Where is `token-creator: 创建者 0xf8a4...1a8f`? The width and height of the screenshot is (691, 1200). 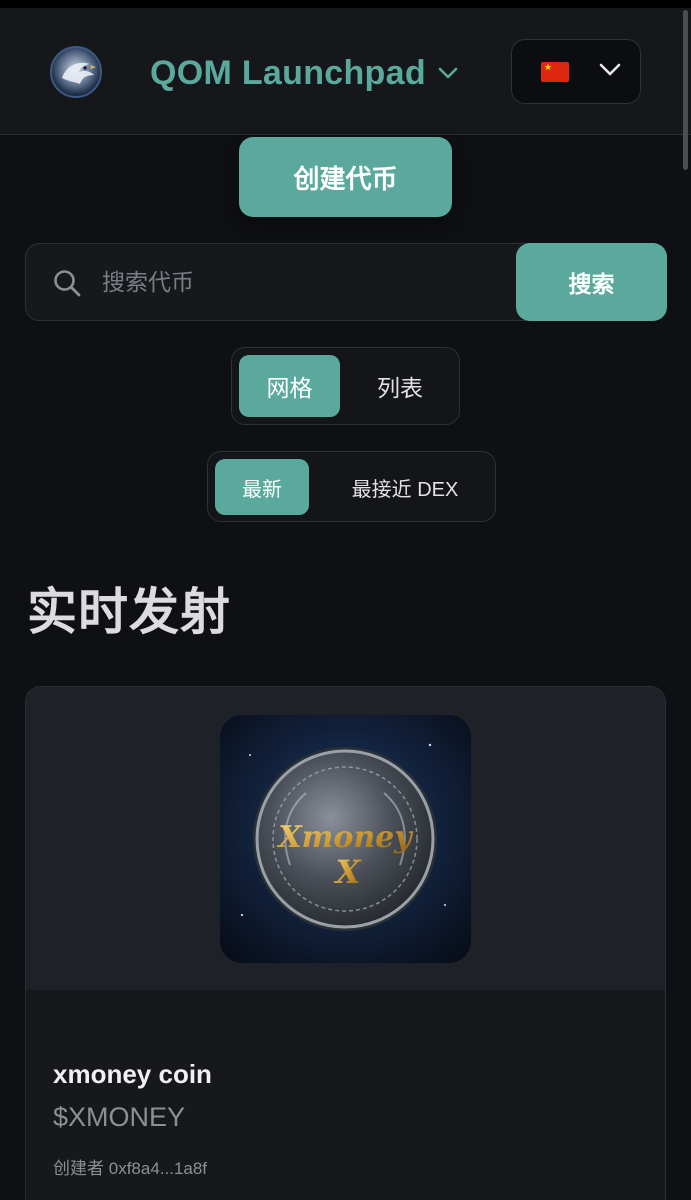 token-creator: 创建者 0xf8a4...1a8f is located at coordinates (130, 1166).